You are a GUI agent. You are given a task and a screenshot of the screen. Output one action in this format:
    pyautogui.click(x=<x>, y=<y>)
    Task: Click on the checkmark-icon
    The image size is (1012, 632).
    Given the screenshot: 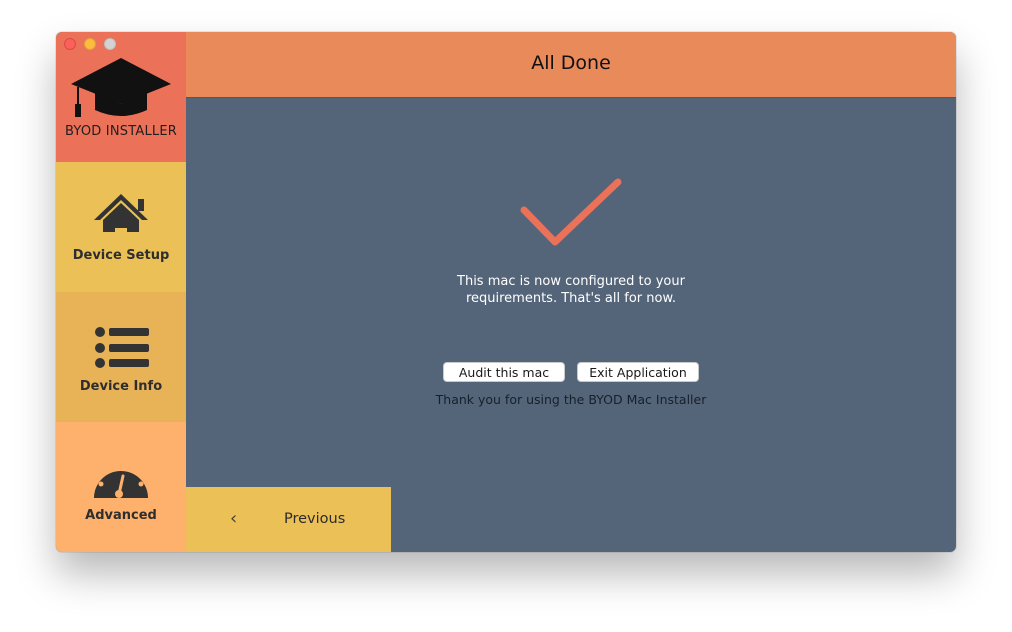 What is the action you would take?
    pyautogui.click(x=571, y=212)
    